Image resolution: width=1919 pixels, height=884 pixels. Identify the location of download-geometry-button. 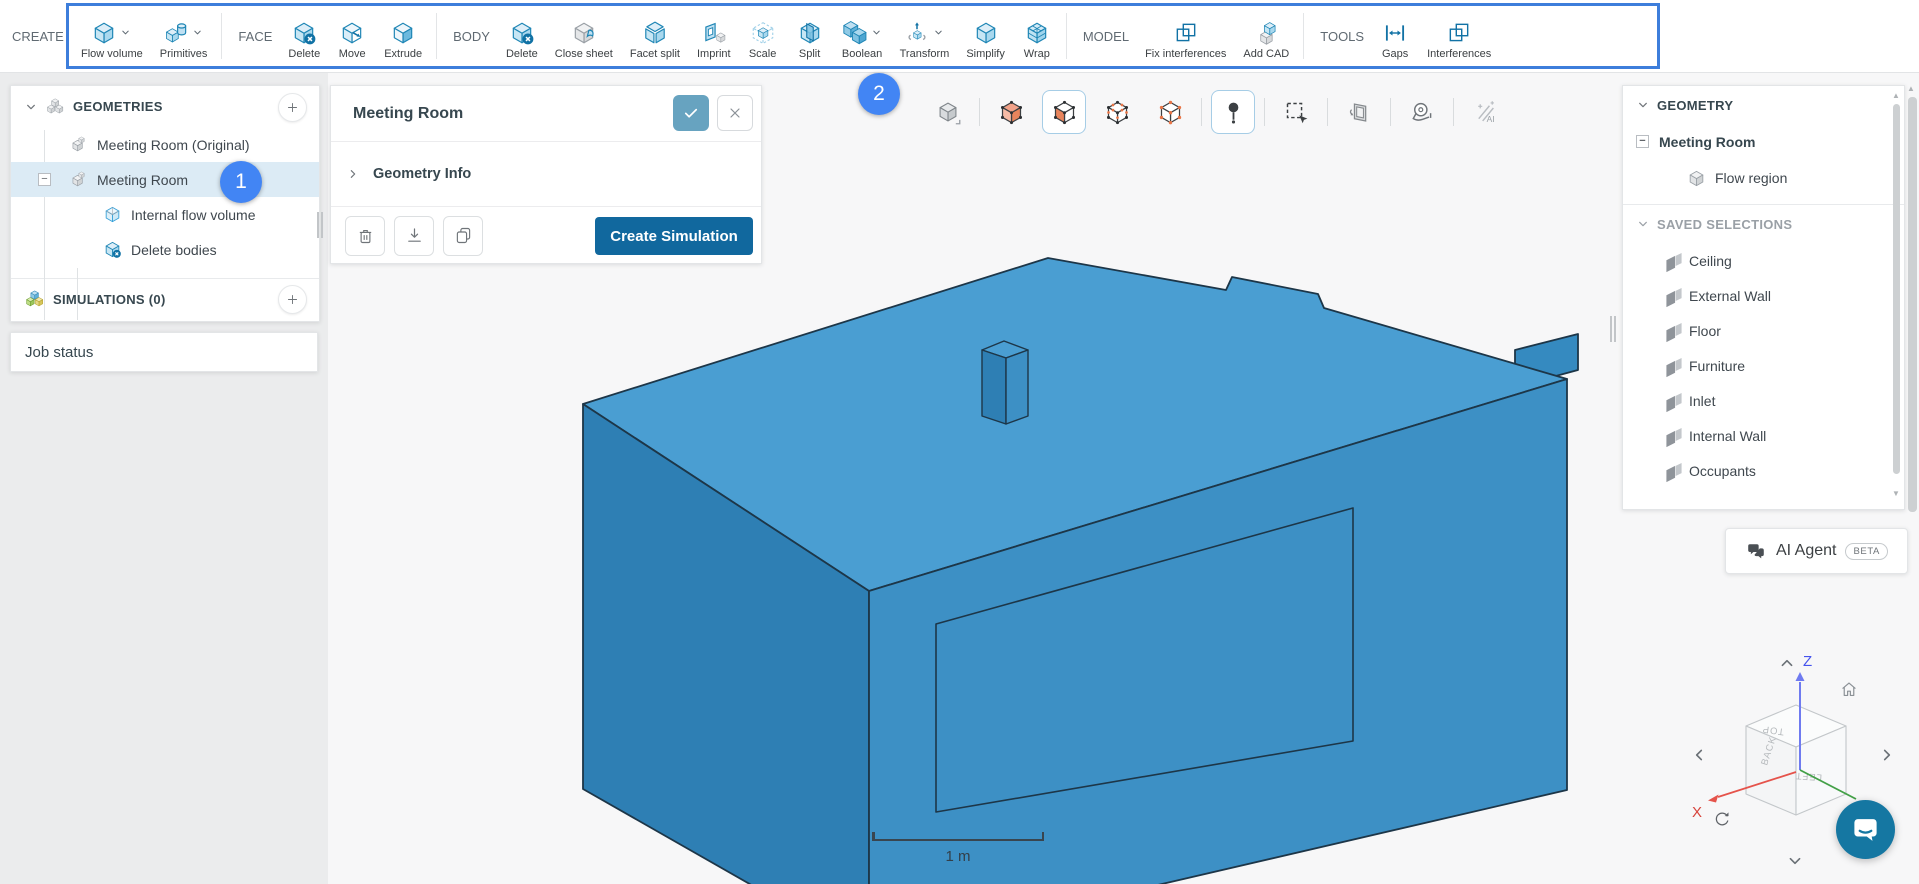
(414, 235).